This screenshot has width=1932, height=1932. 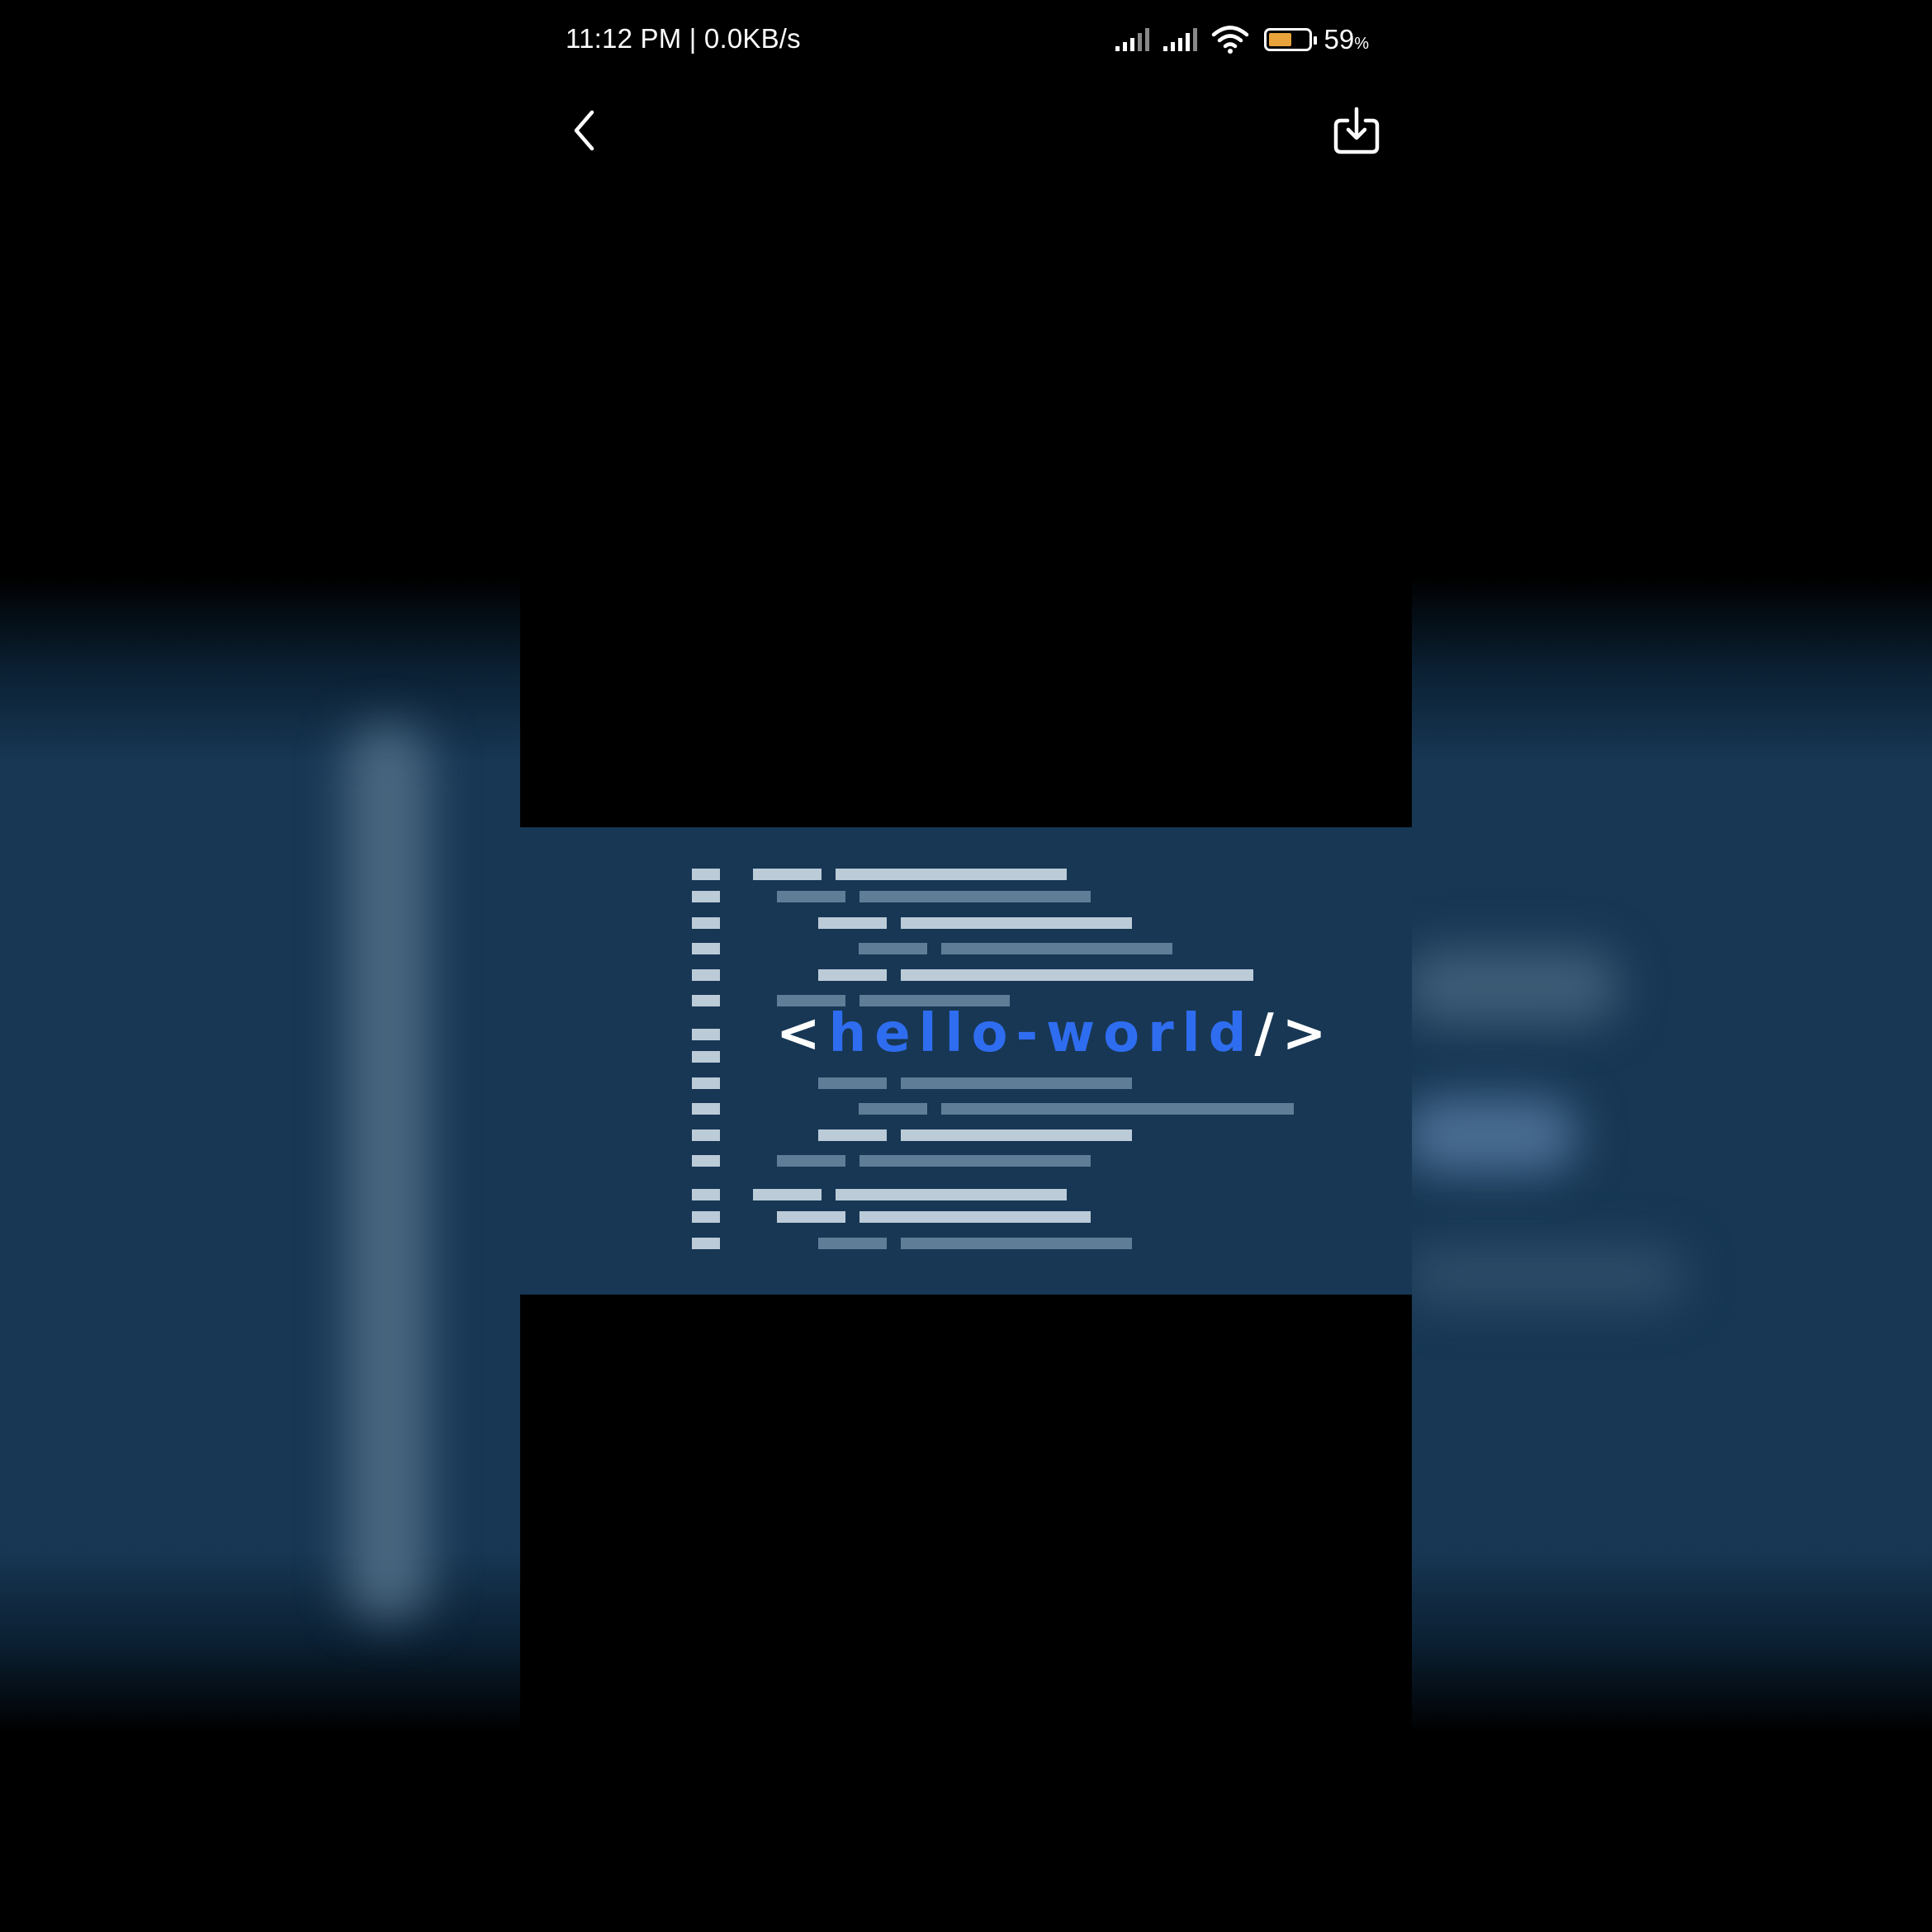 I want to click on back-button, so click(x=586, y=130).